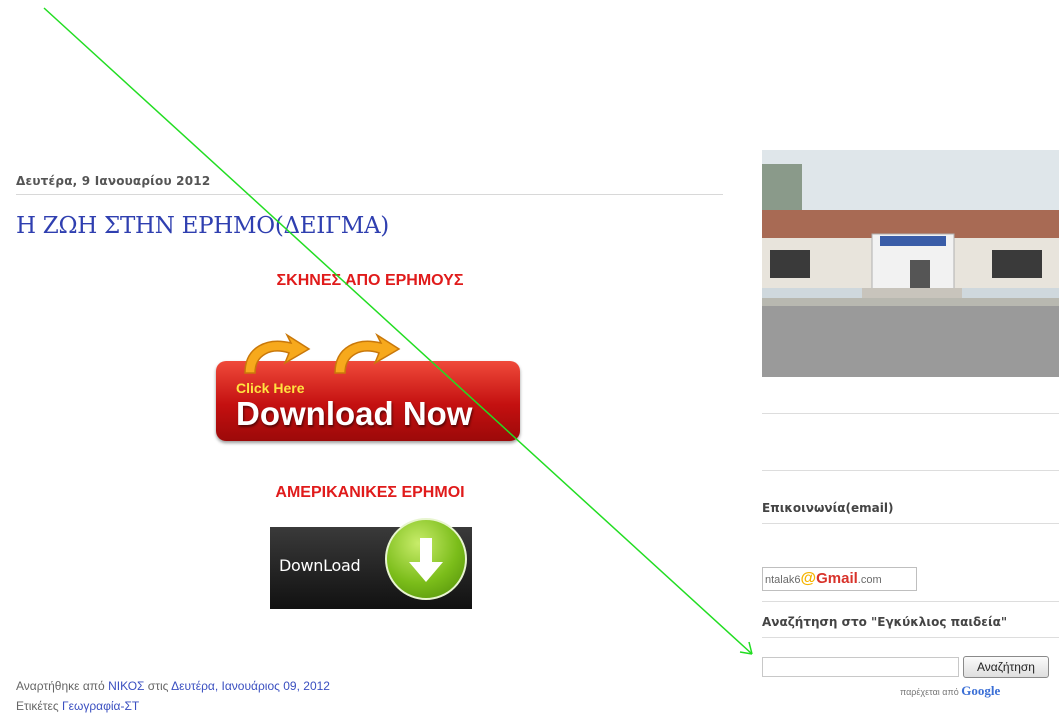  What do you see at coordinates (320, 565) in the screenshot?
I see `download-label: DownLoad` at bounding box center [320, 565].